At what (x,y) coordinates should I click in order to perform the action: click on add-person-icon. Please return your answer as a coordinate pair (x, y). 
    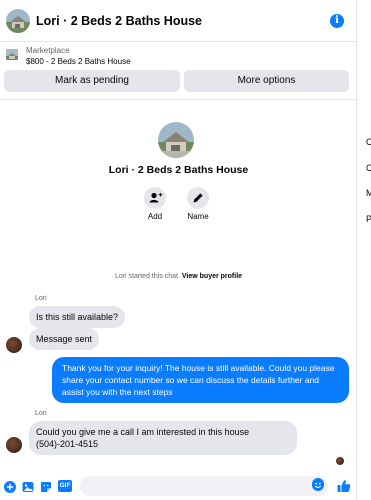
    Looking at the image, I should click on (155, 198).